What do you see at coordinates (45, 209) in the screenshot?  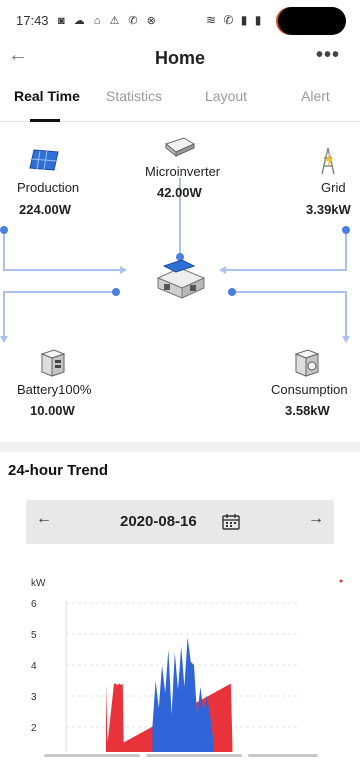 I see `production-value: 224.00W` at bounding box center [45, 209].